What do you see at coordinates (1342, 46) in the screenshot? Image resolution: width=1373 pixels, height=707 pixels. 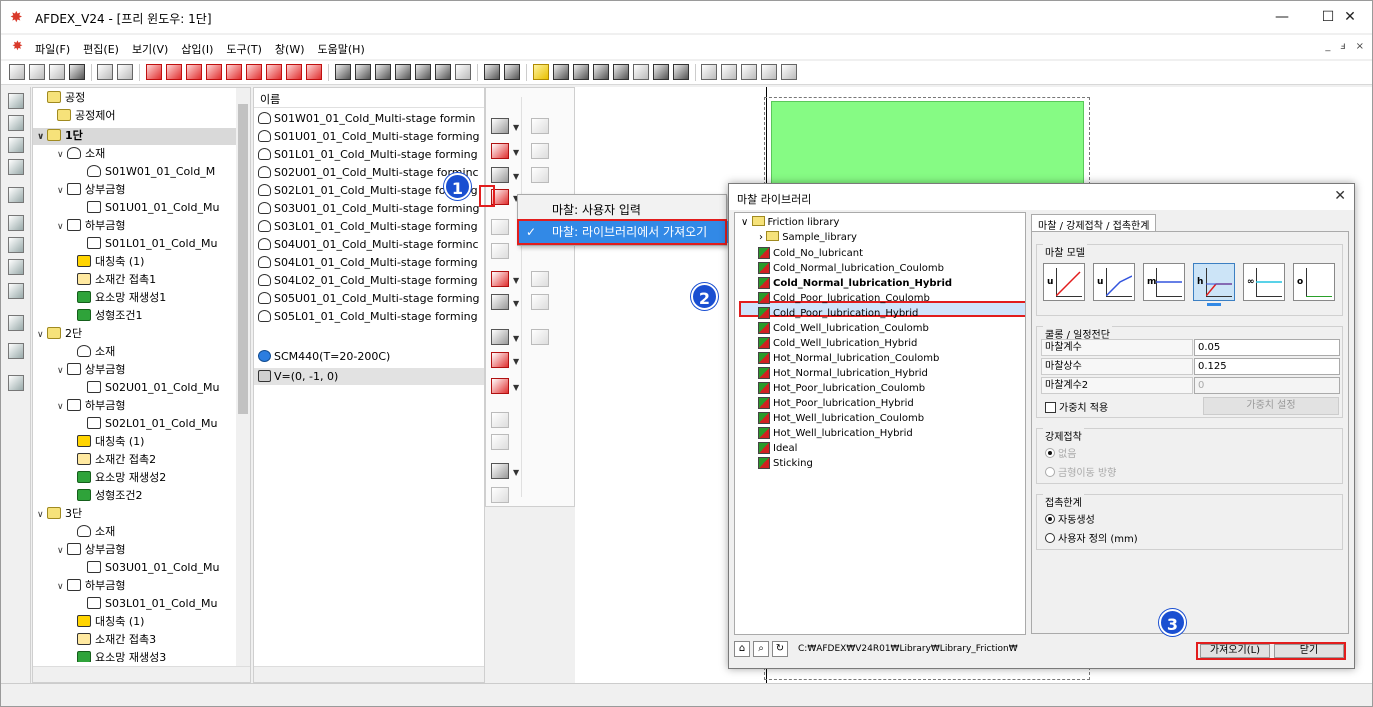 I see `mdi-restore-button: ⅎ` at bounding box center [1342, 46].